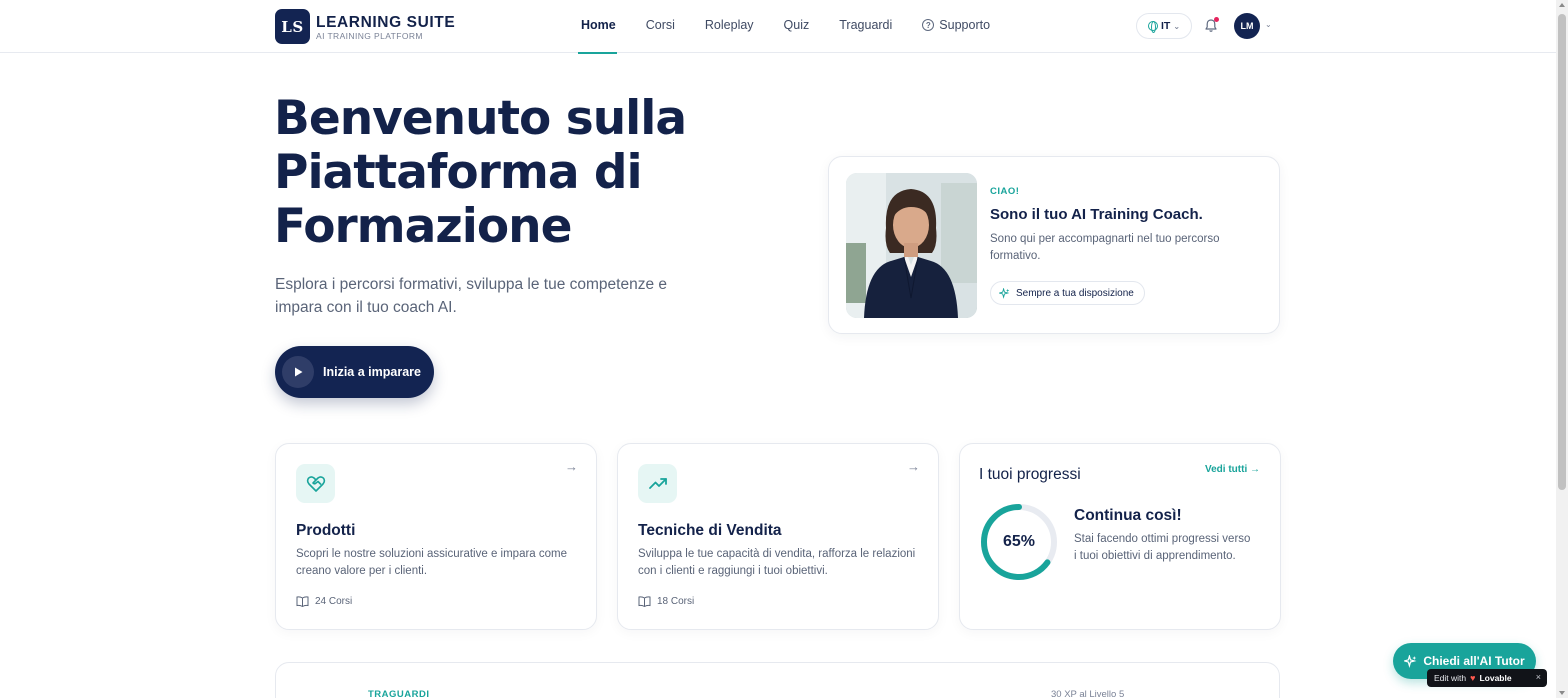 The image size is (1568, 698). What do you see at coordinates (1096, 214) in the screenshot?
I see `coach-title: Sono il tuo AI Training Coach.` at bounding box center [1096, 214].